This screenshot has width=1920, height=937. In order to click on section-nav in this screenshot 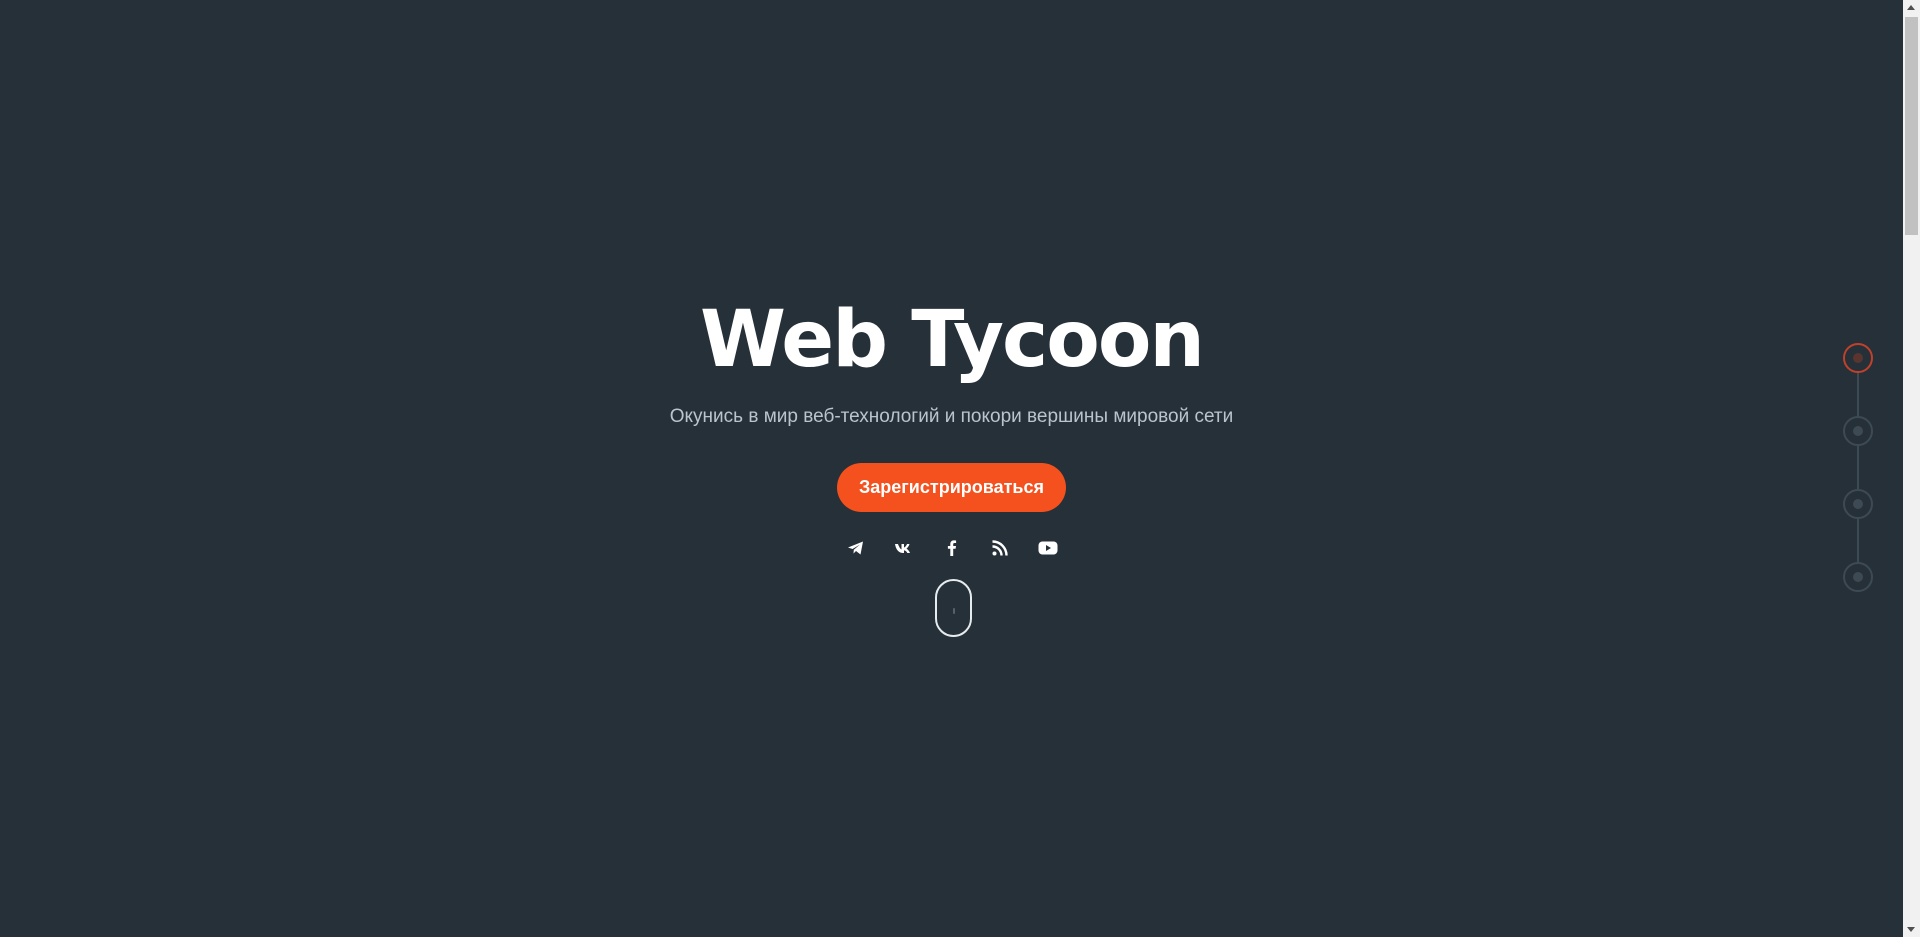, I will do `click(1858, 468)`.